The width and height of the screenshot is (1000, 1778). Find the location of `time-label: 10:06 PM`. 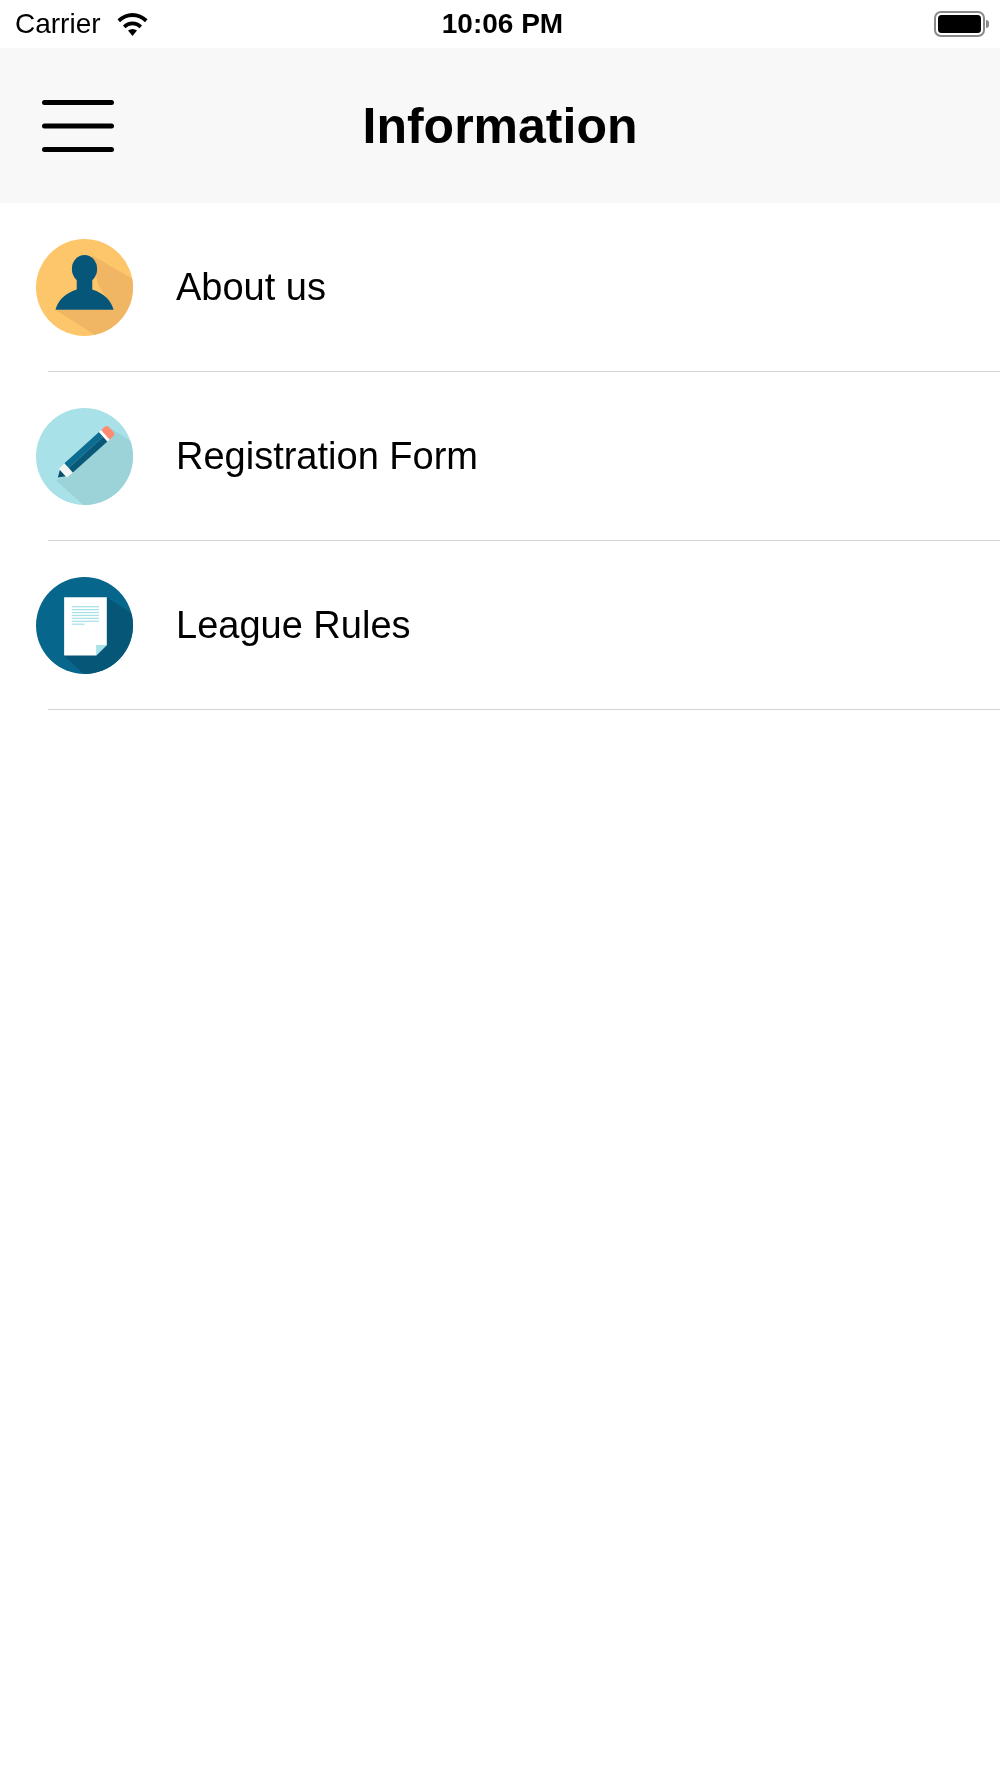

time-label: 10:06 PM is located at coordinates (502, 24).